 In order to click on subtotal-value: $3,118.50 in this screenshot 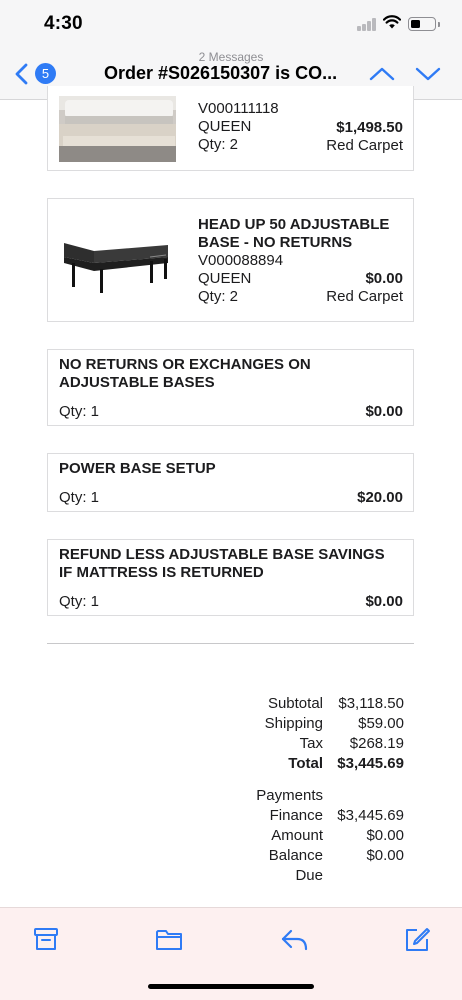, I will do `click(371, 703)`.